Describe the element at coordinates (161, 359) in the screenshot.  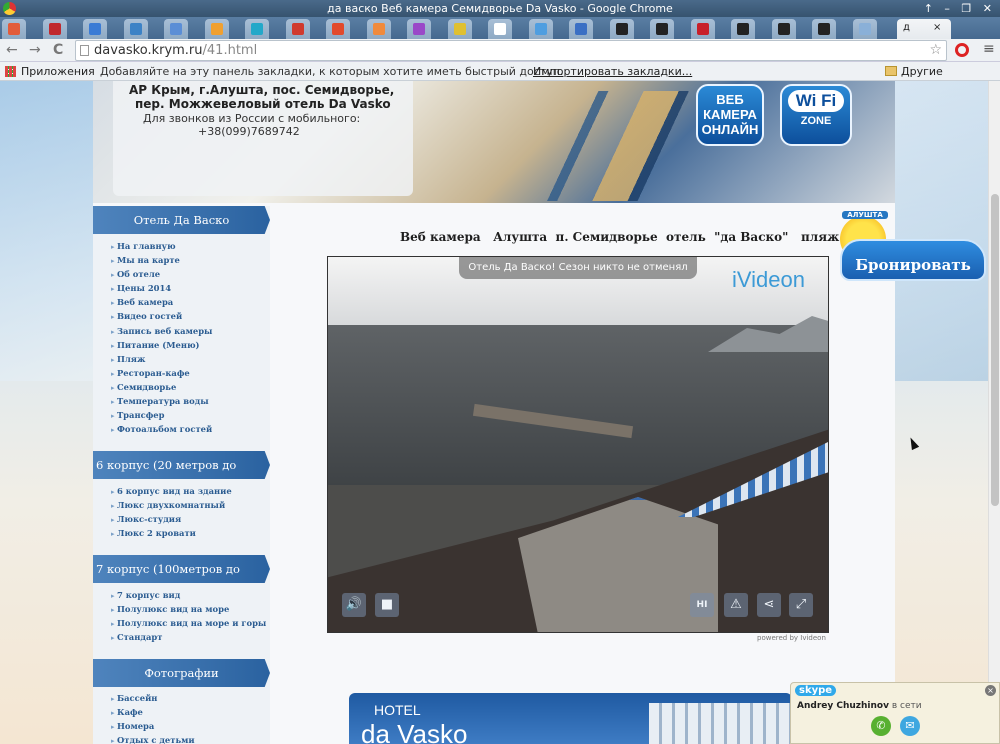
I see `sidebar-link: Пляж` at that location.